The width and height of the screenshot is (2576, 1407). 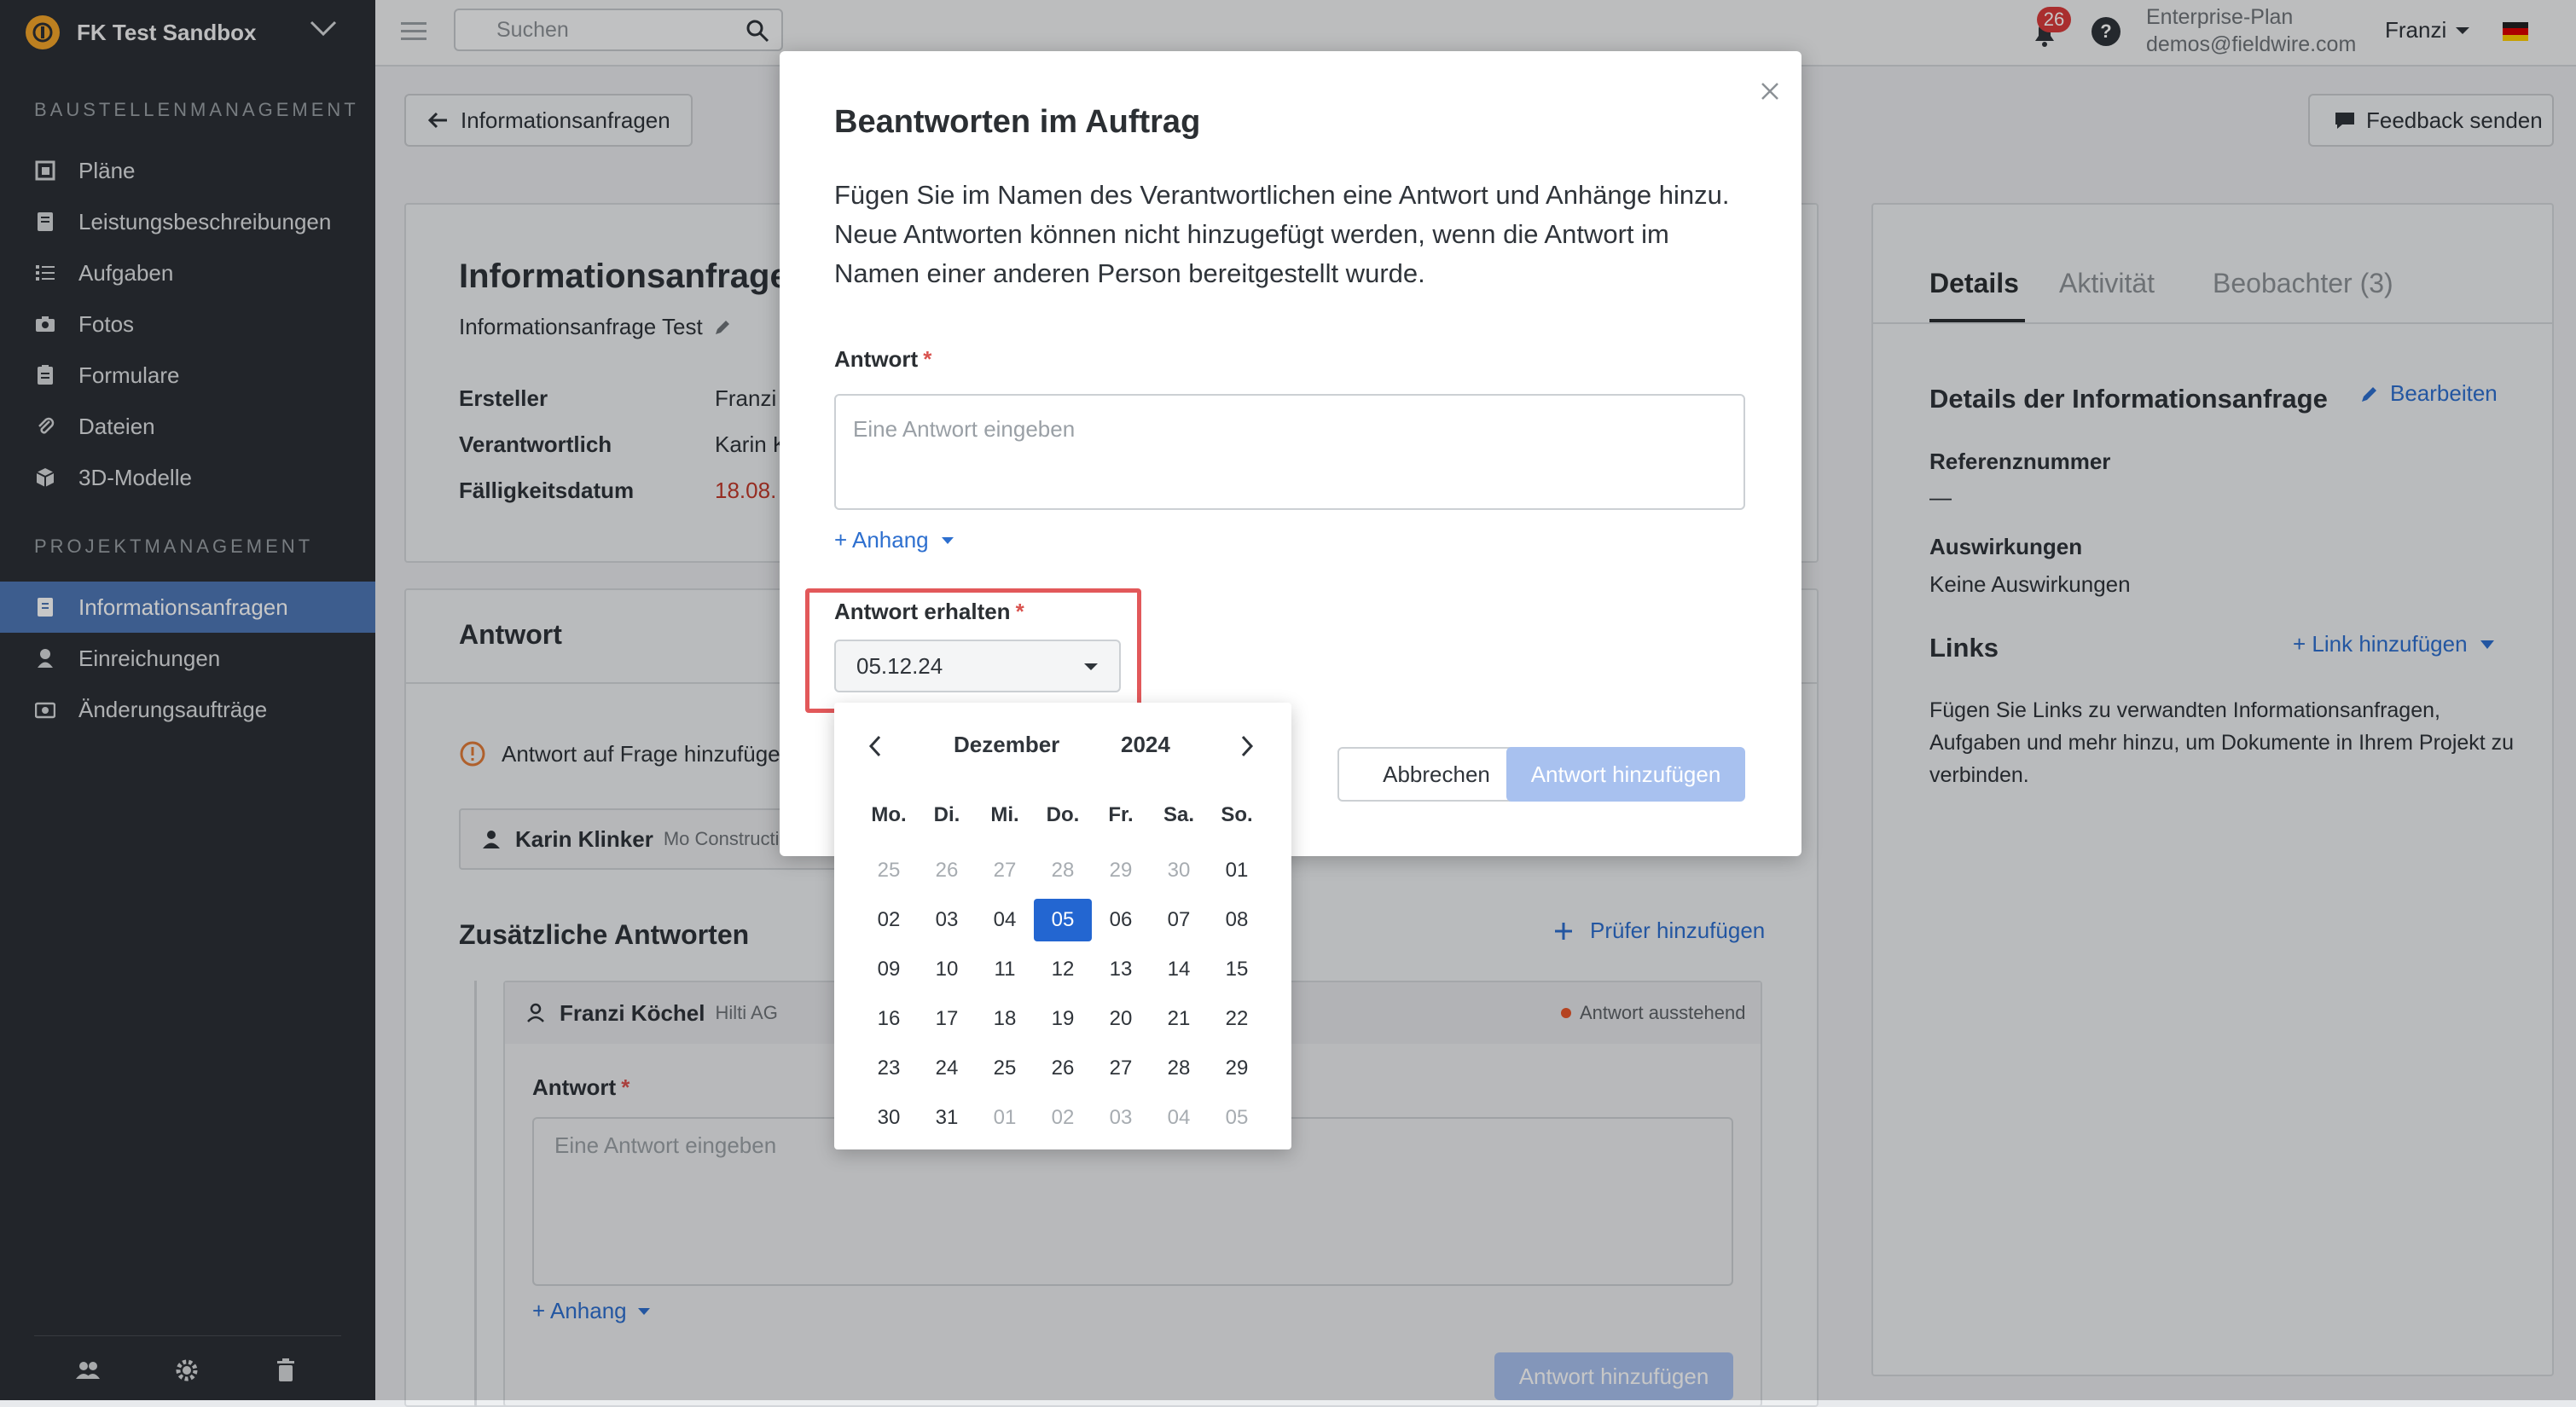 I want to click on calendar-day: 07, so click(x=1179, y=920).